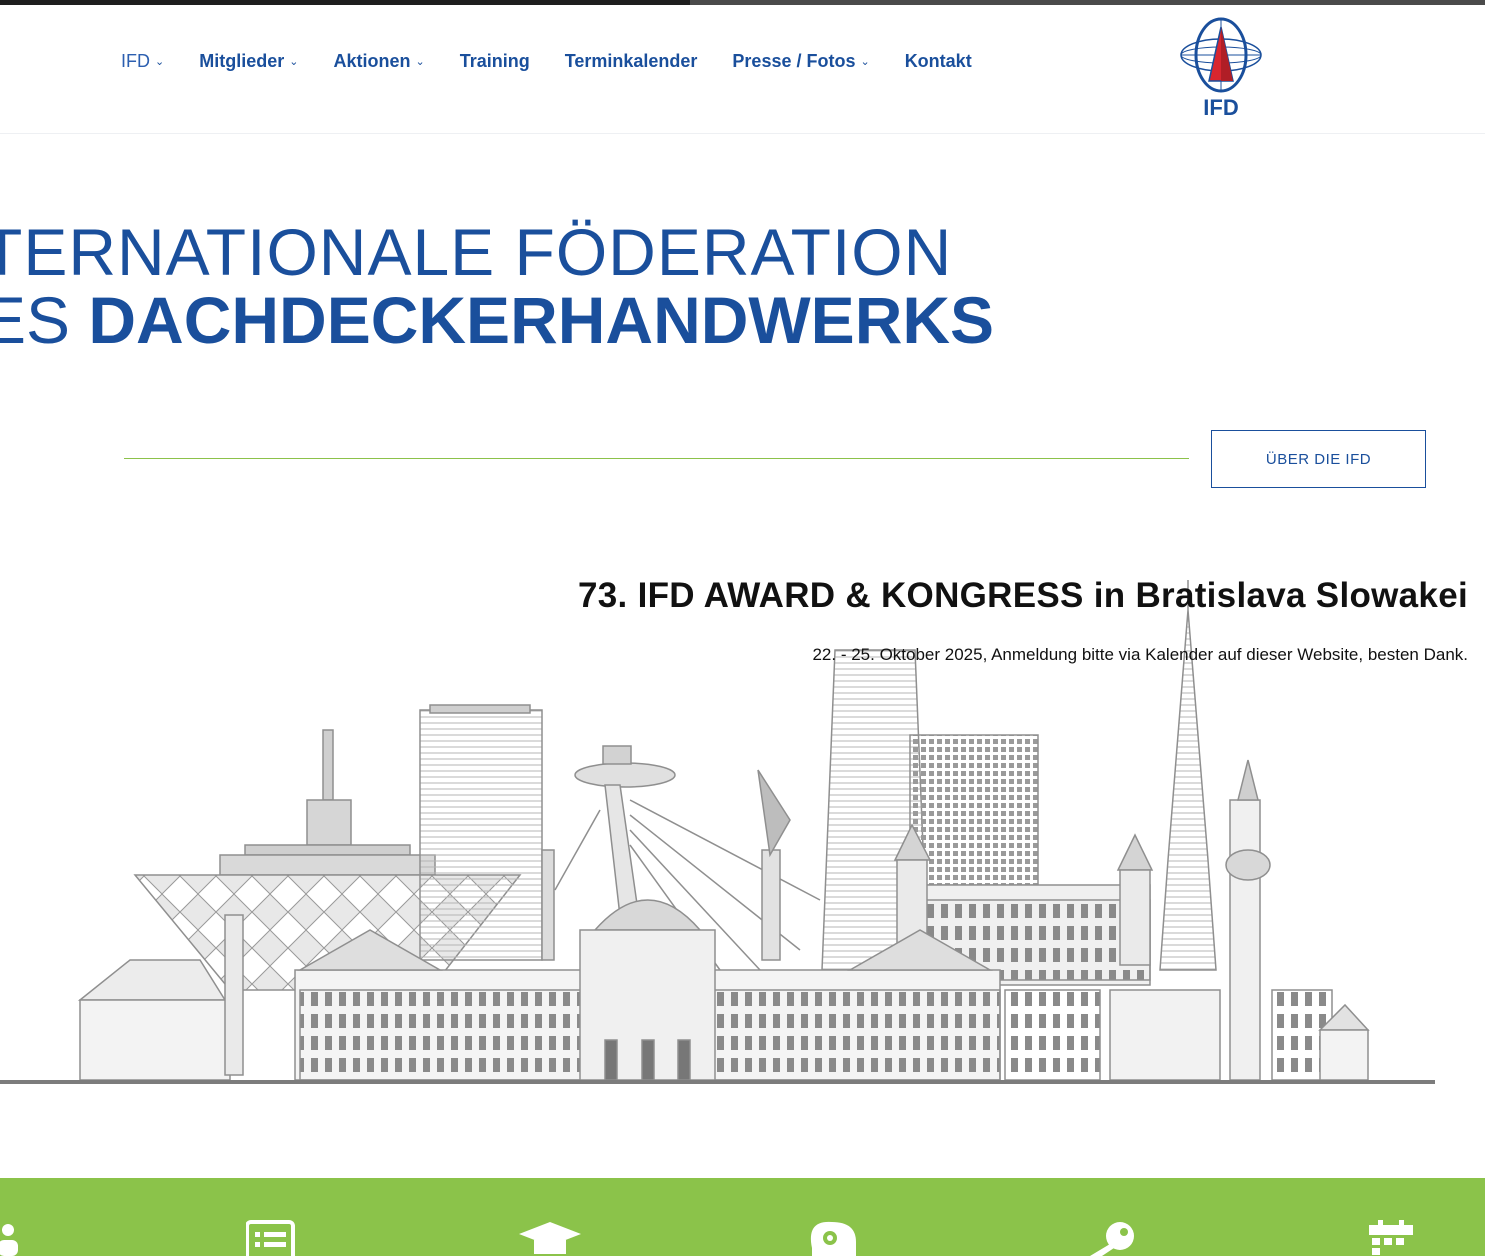 This screenshot has height=1256, width=1485. Describe the element at coordinates (1113, 1238) in the screenshot. I see `key-icon` at that location.